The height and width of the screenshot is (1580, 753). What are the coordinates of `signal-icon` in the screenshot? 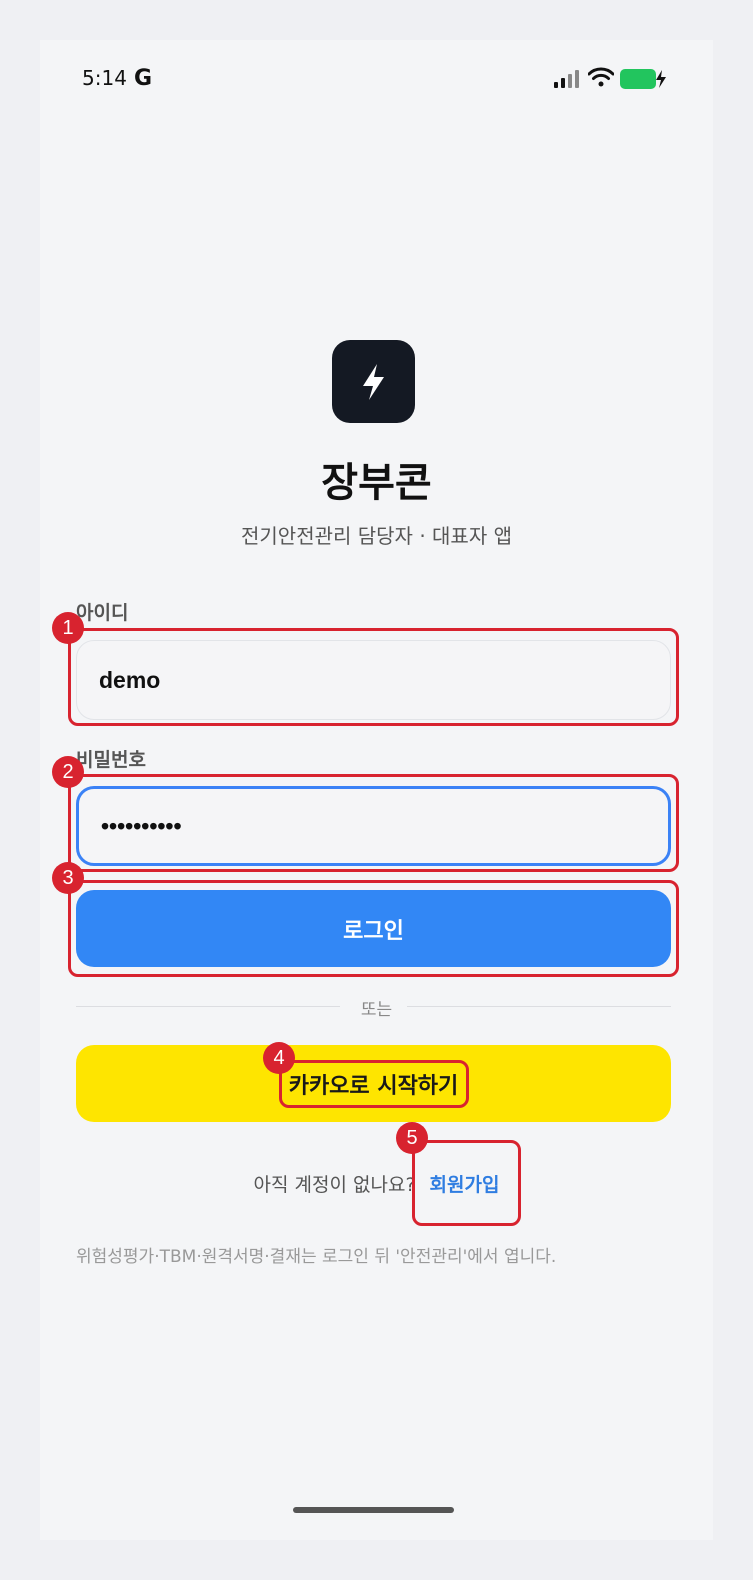 It's located at (566, 79).